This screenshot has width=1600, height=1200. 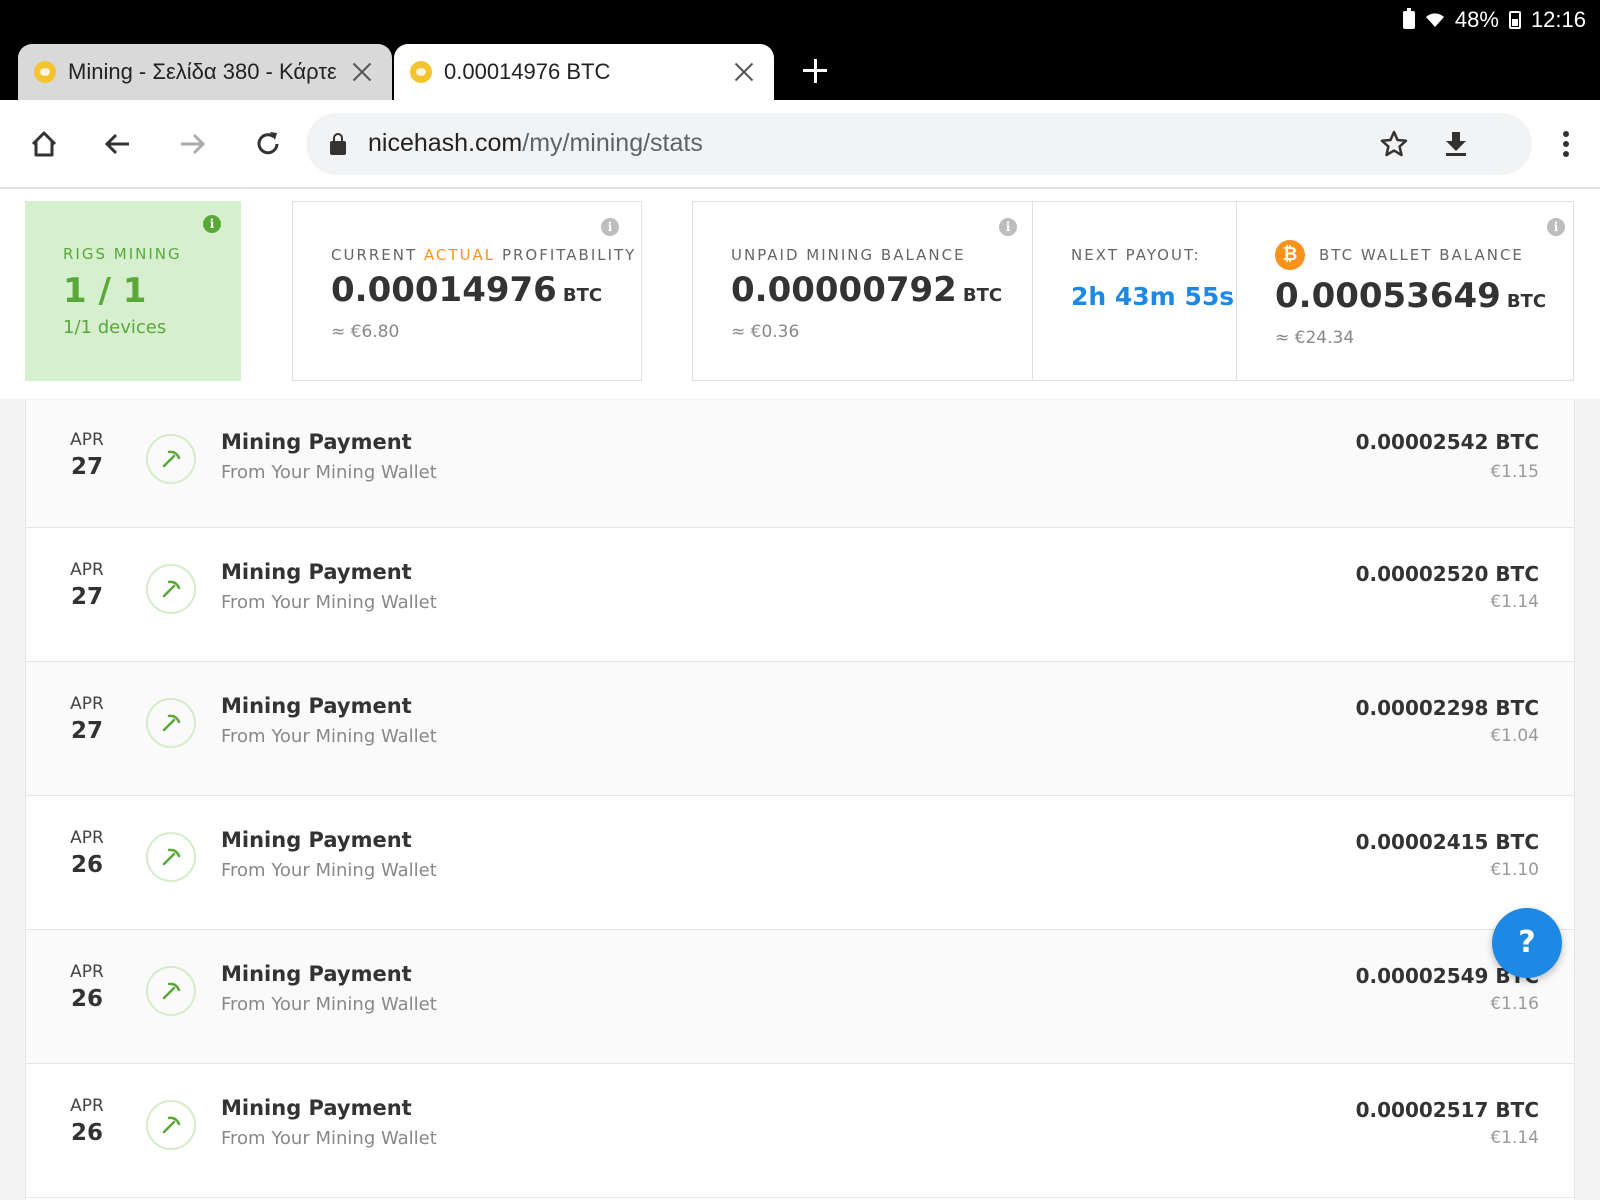 I want to click on tab-title: 0.00014976 BTC, so click(x=527, y=71).